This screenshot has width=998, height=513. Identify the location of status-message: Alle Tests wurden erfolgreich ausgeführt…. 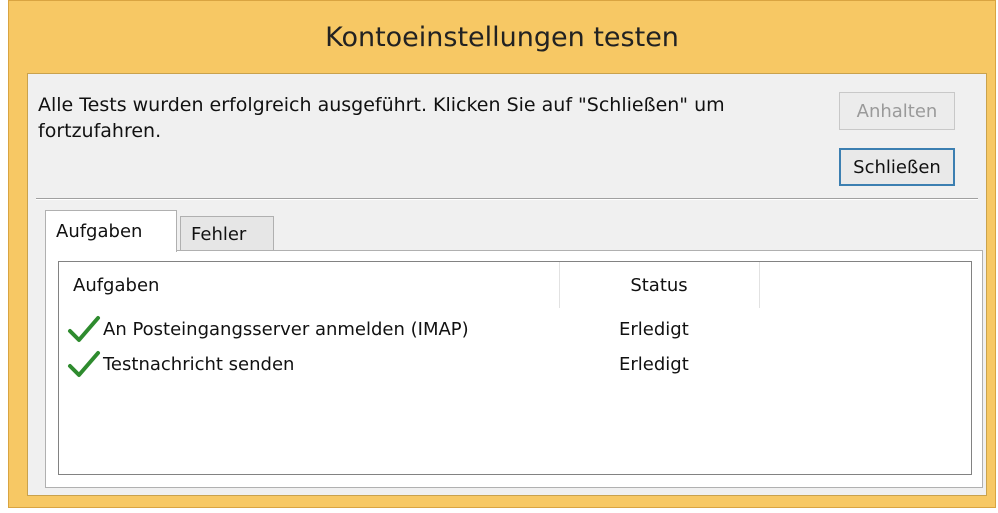
(381, 118).